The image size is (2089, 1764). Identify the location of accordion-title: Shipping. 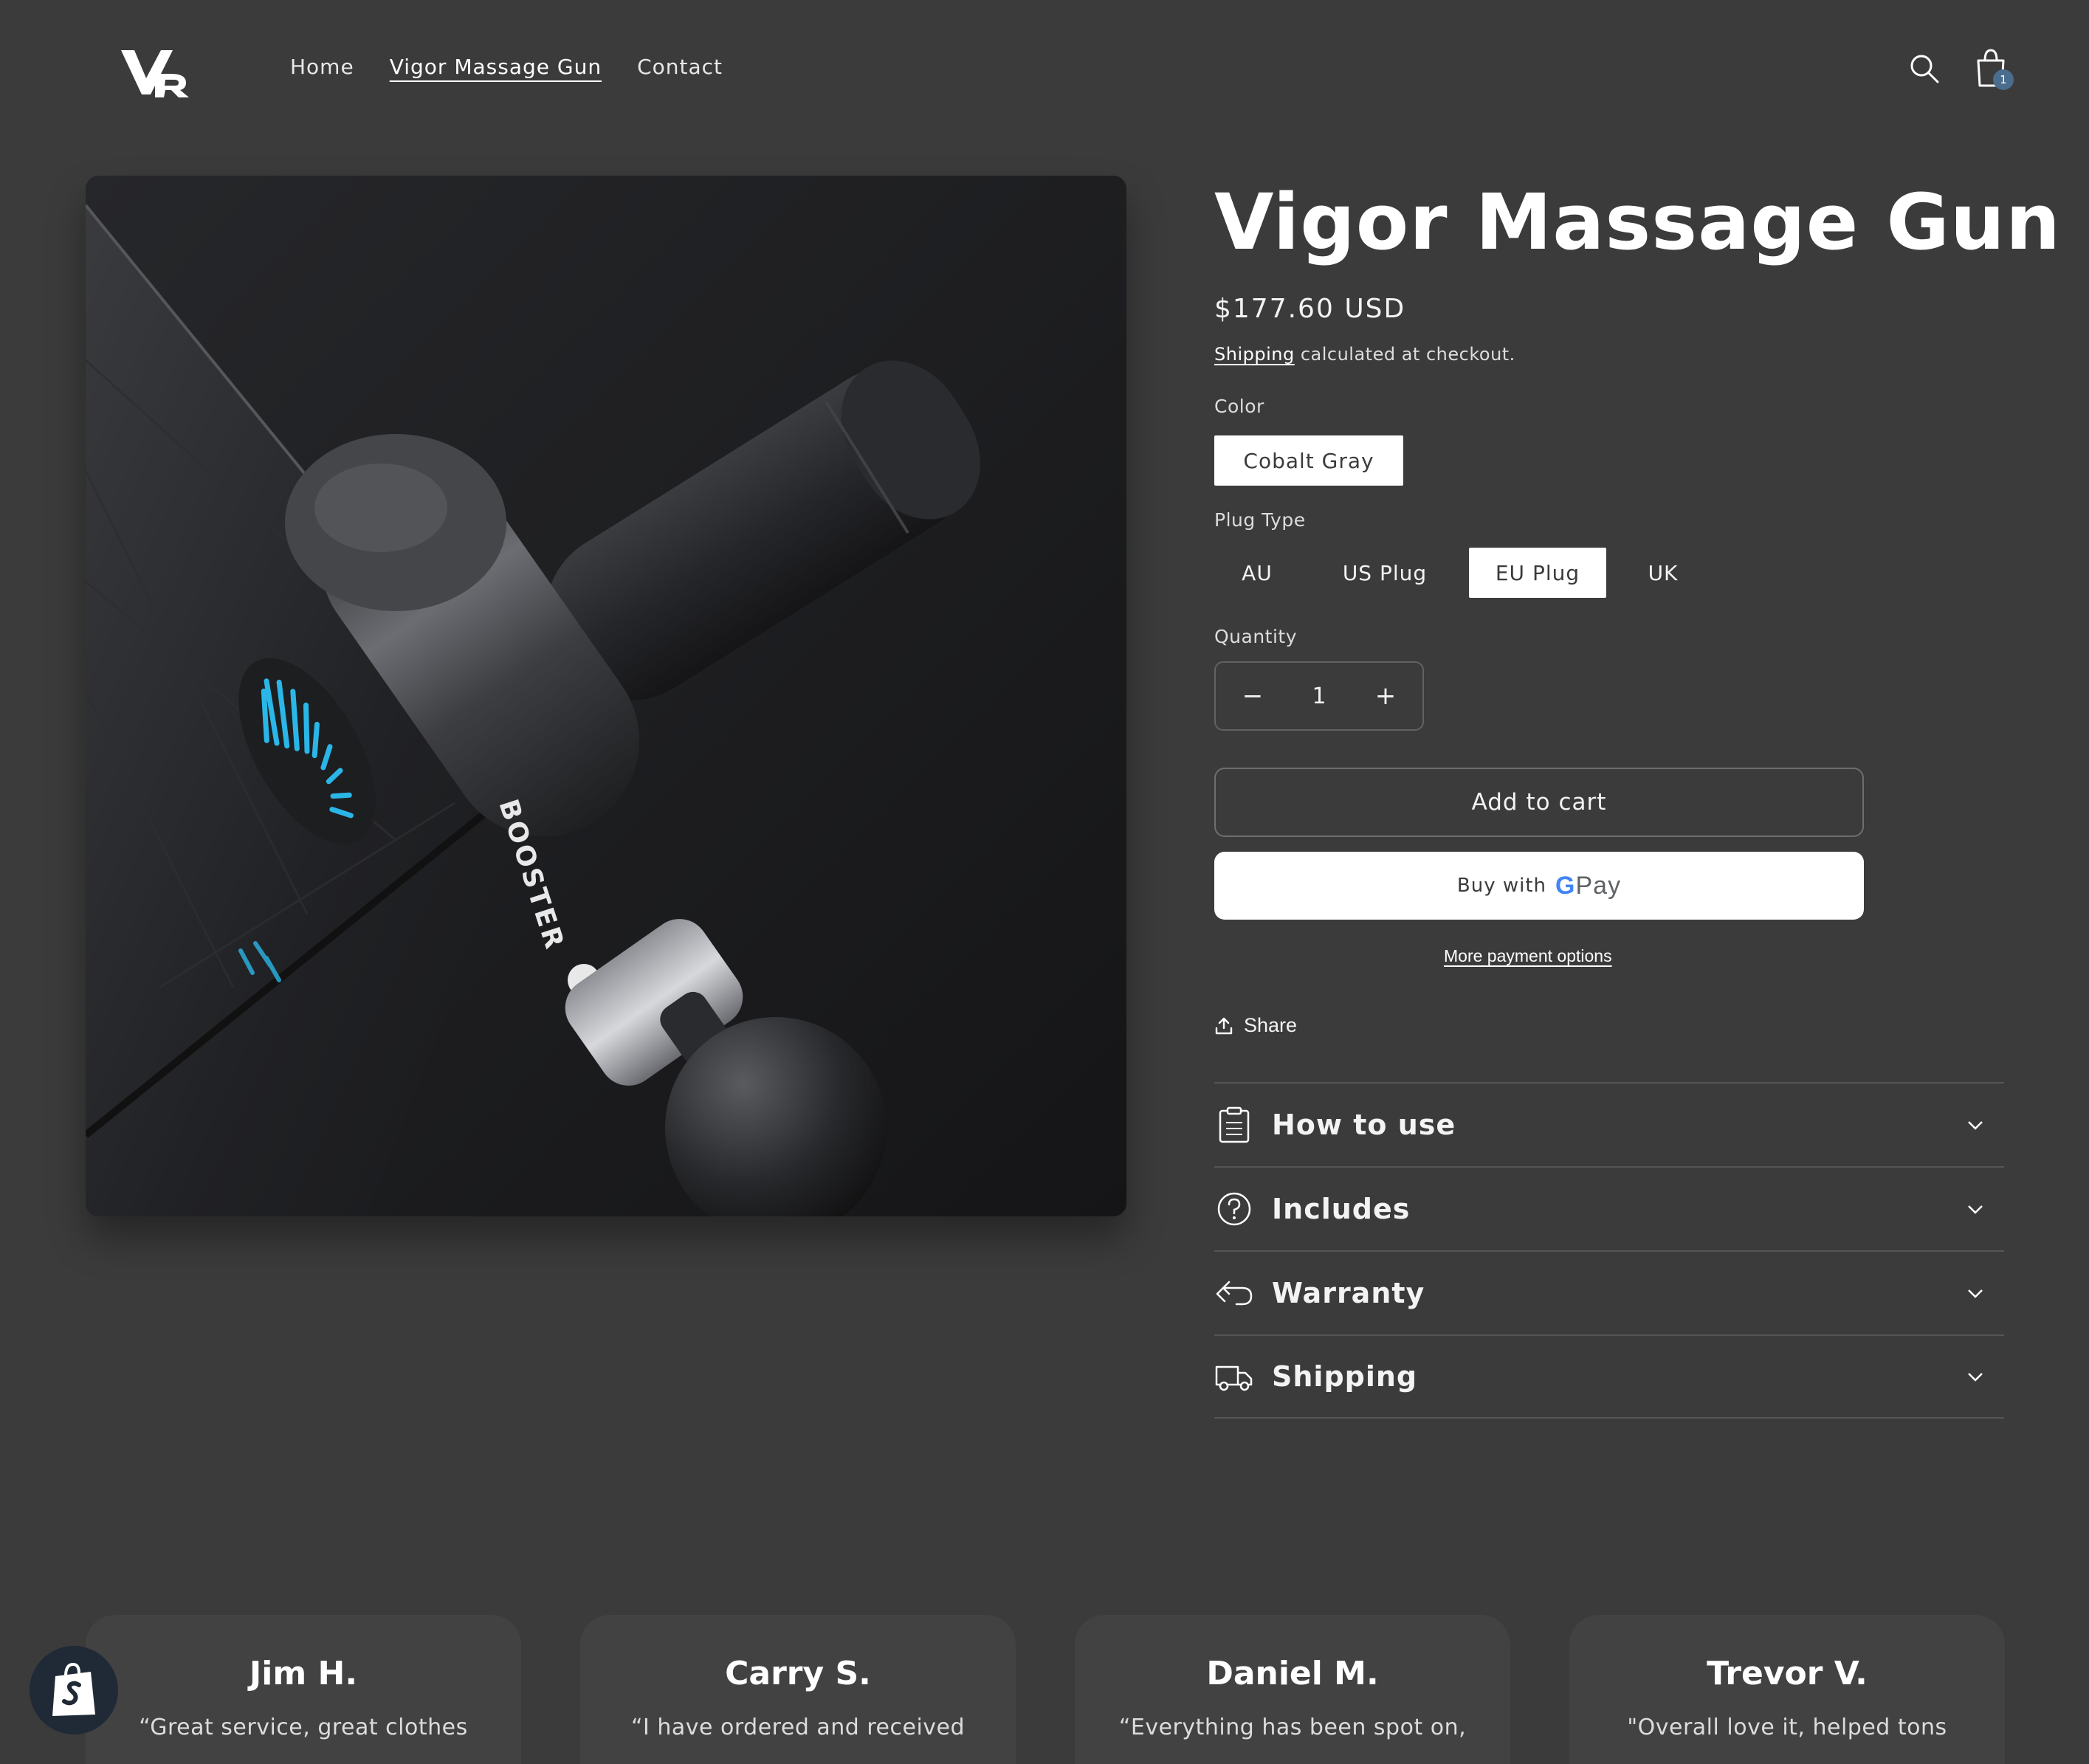
(1345, 1376).